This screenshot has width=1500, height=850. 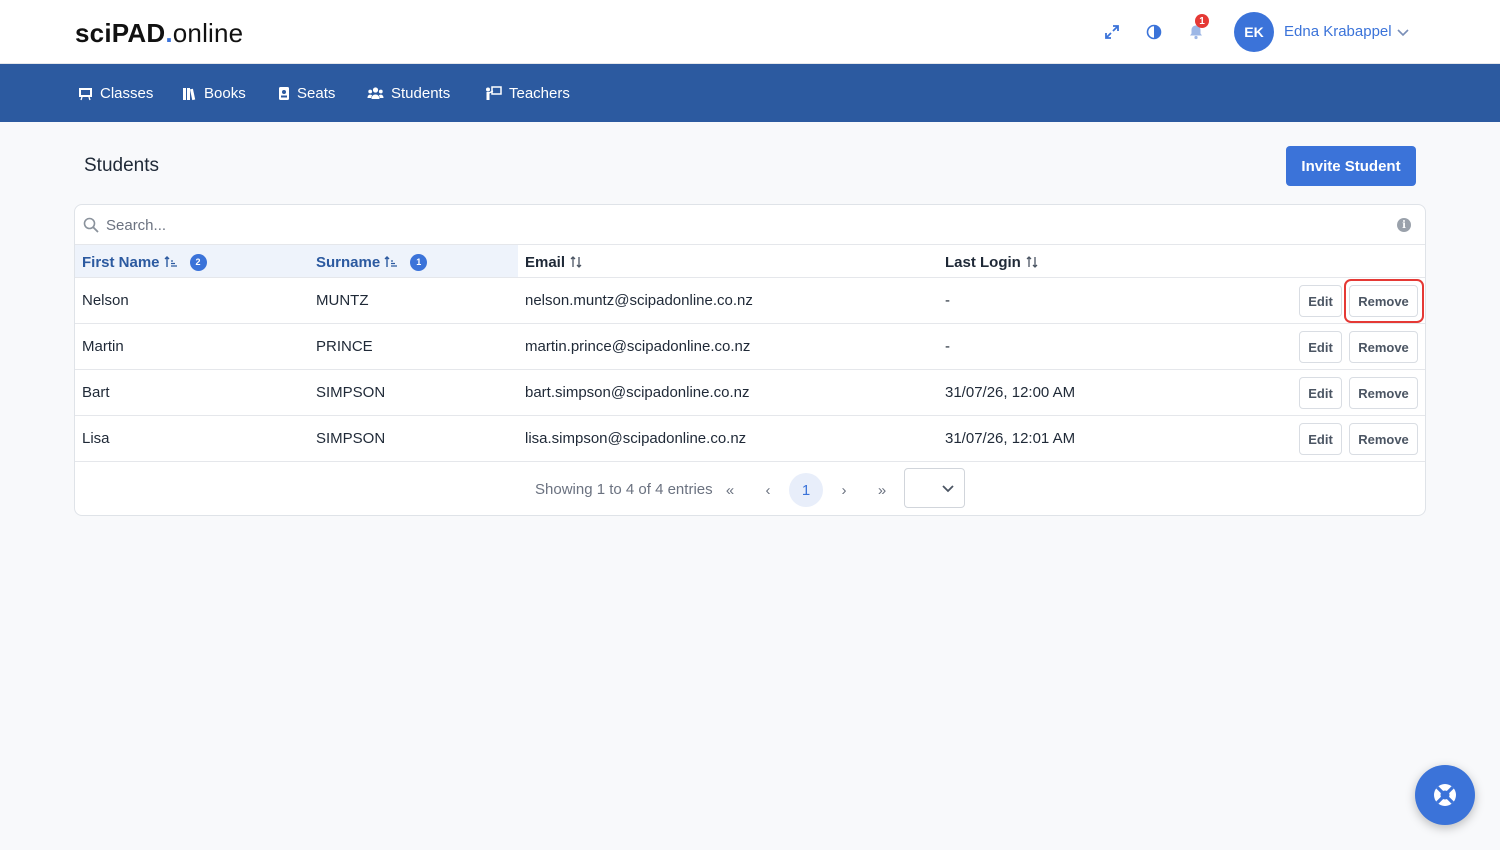 I want to click on user-avatar: EK, so click(x=1254, y=32).